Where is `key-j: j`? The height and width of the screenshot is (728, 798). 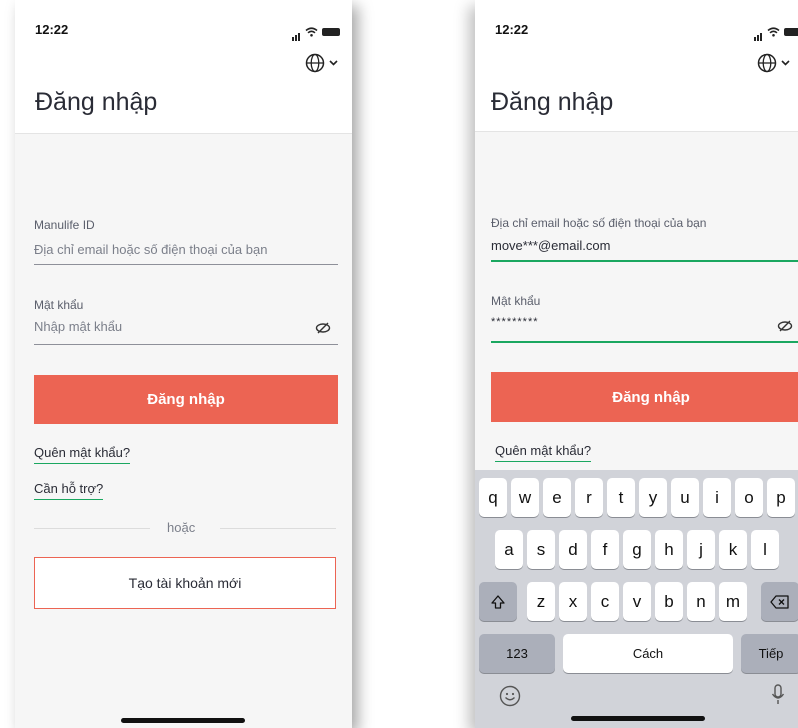
key-j: j is located at coordinates (701, 549).